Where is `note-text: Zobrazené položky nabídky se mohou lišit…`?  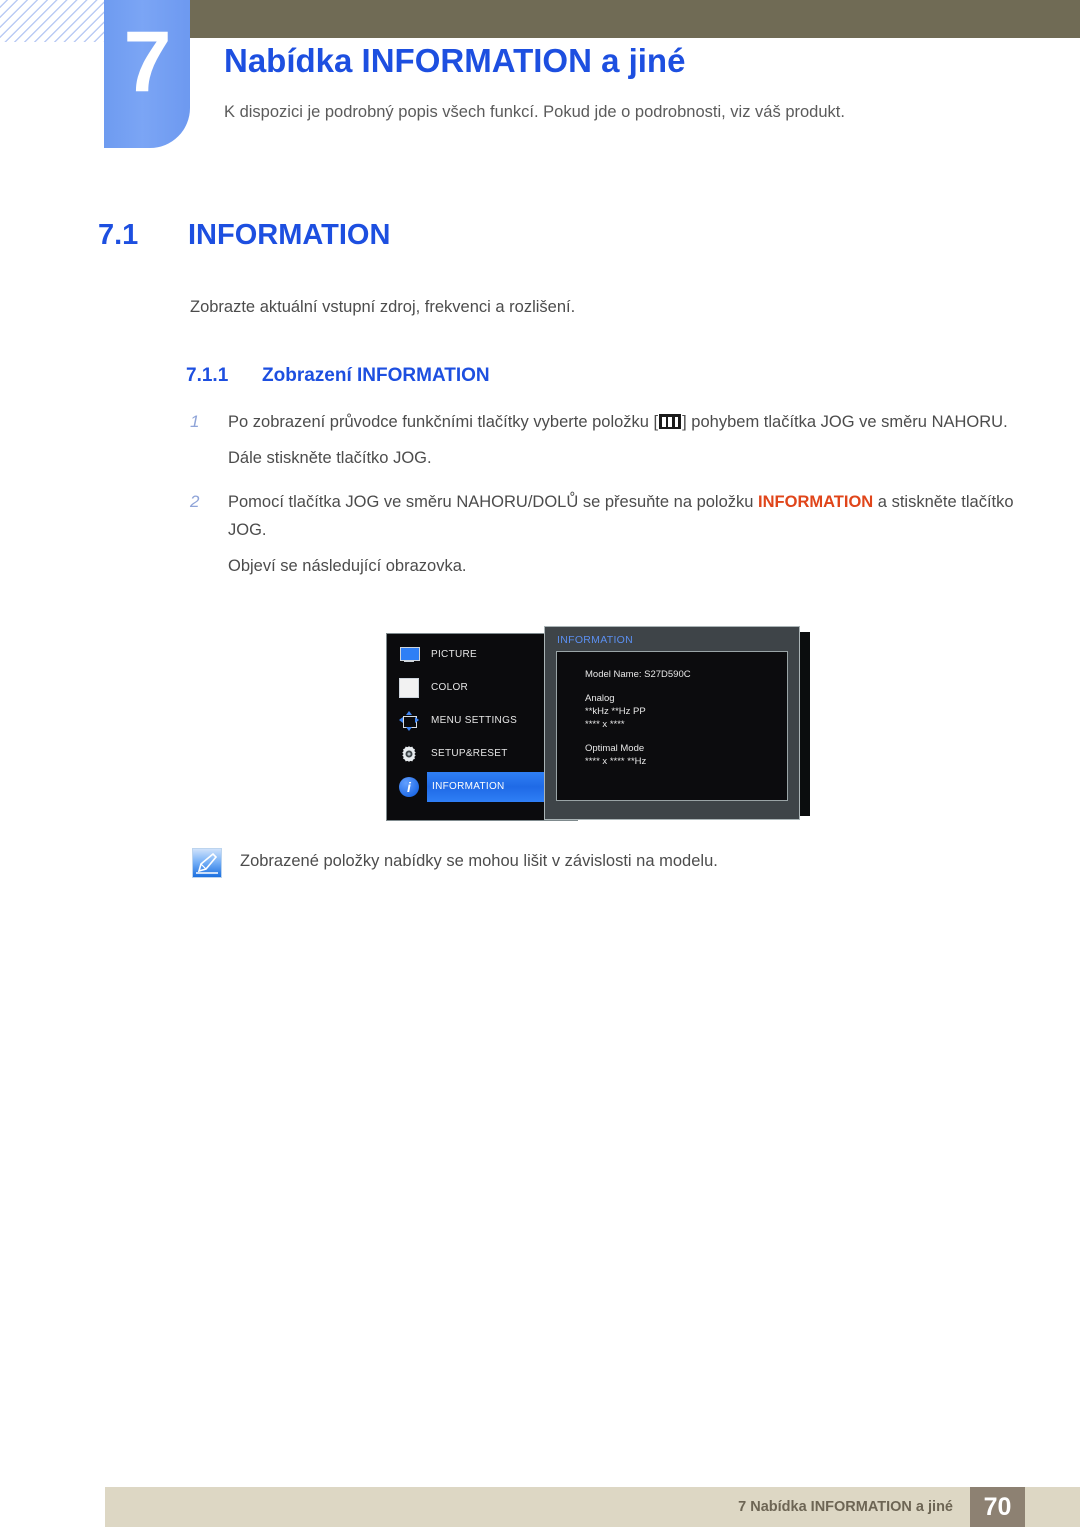 note-text: Zobrazené položky nabídky se mohou lišit… is located at coordinates (479, 861).